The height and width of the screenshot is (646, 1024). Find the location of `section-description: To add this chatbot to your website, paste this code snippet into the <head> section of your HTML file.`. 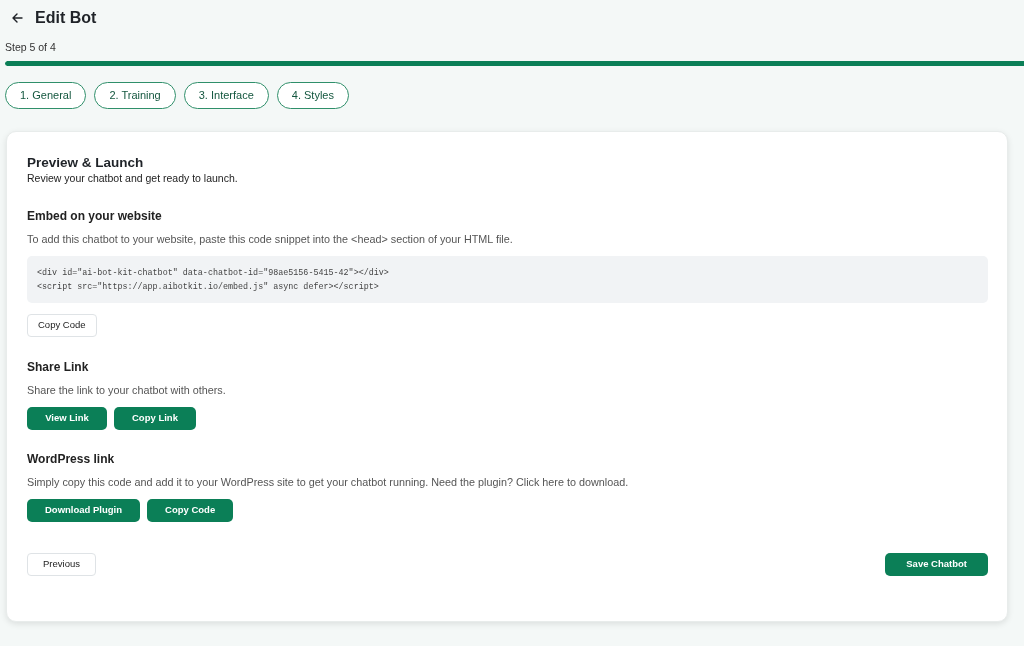

section-description: To add this chatbot to your website, paste this code snippet into the <head> section of your HTML file. is located at coordinates (270, 239).